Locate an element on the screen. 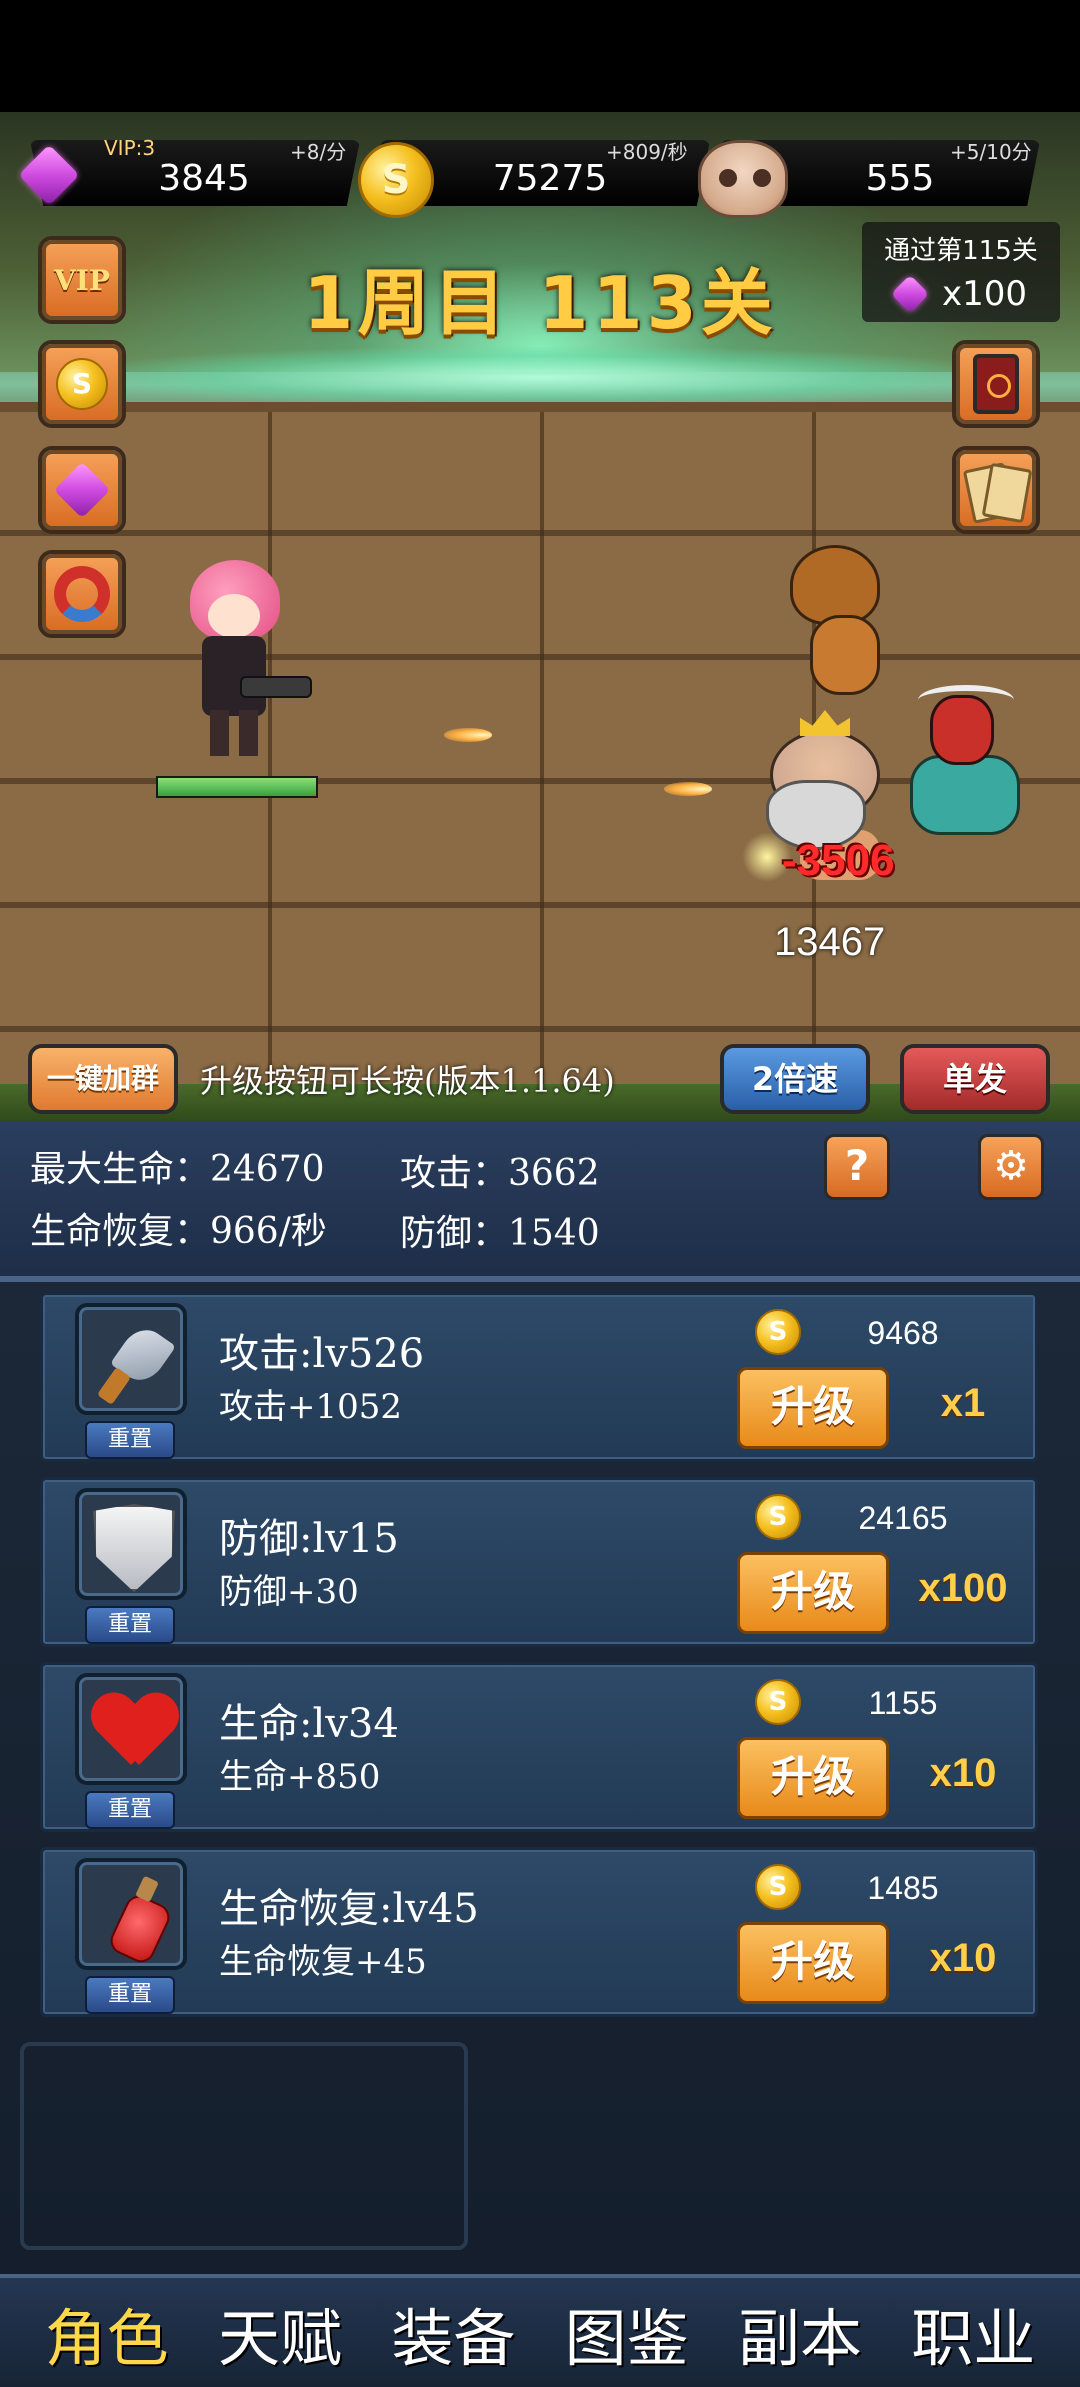 Image resolution: width=1080 pixels, height=2387 pixels. gold-coin-icon is located at coordinates (396, 180).